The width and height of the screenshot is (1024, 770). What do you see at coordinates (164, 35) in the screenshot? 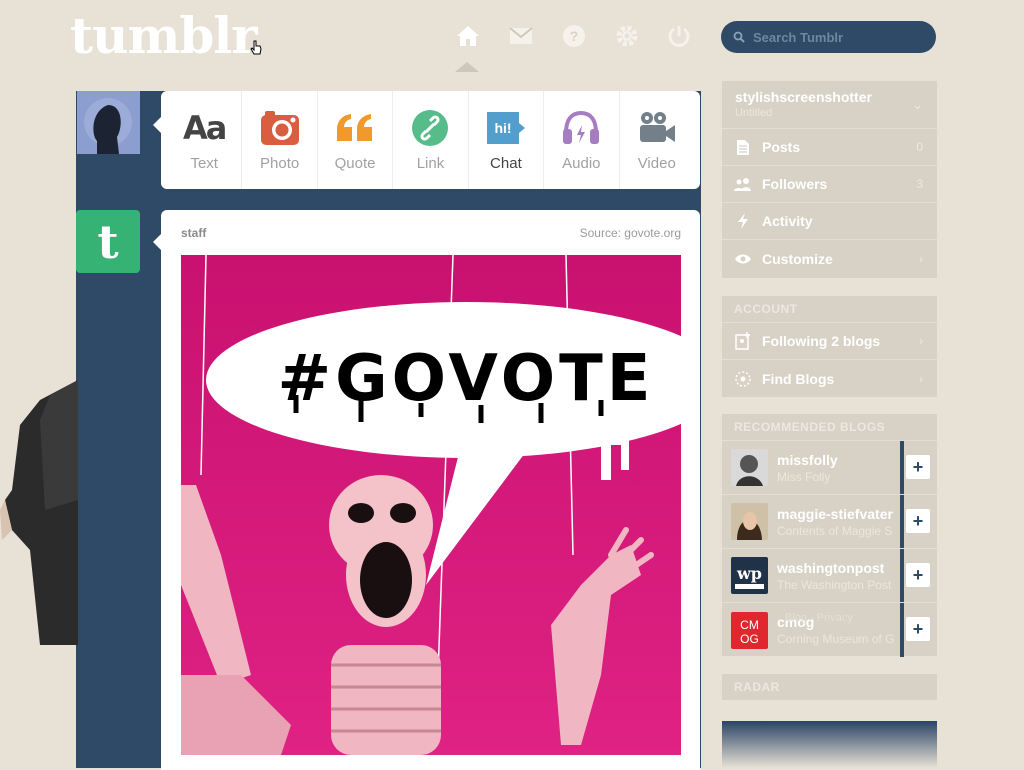
I see `tumblr-logo: tumblr` at bounding box center [164, 35].